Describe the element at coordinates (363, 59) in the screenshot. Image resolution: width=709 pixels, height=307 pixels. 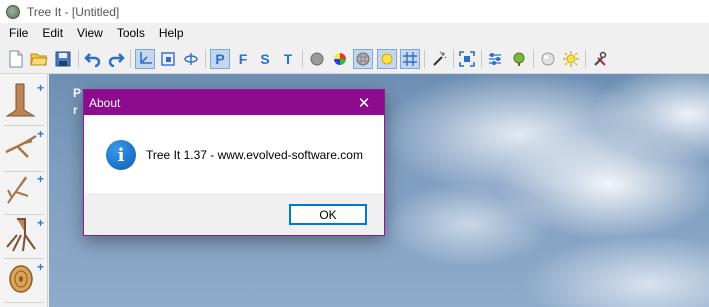
I see `sphere-texture-icon` at that location.